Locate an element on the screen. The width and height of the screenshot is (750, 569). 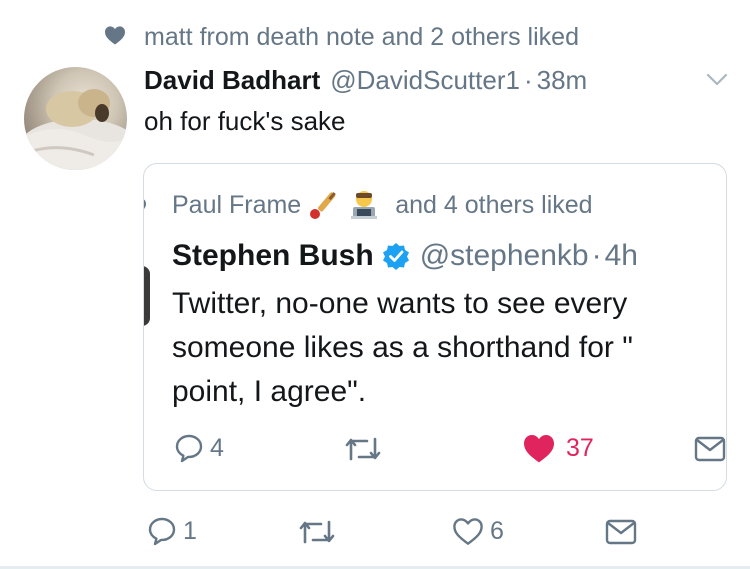
quoted-reply-button: 4 is located at coordinates (199, 448).